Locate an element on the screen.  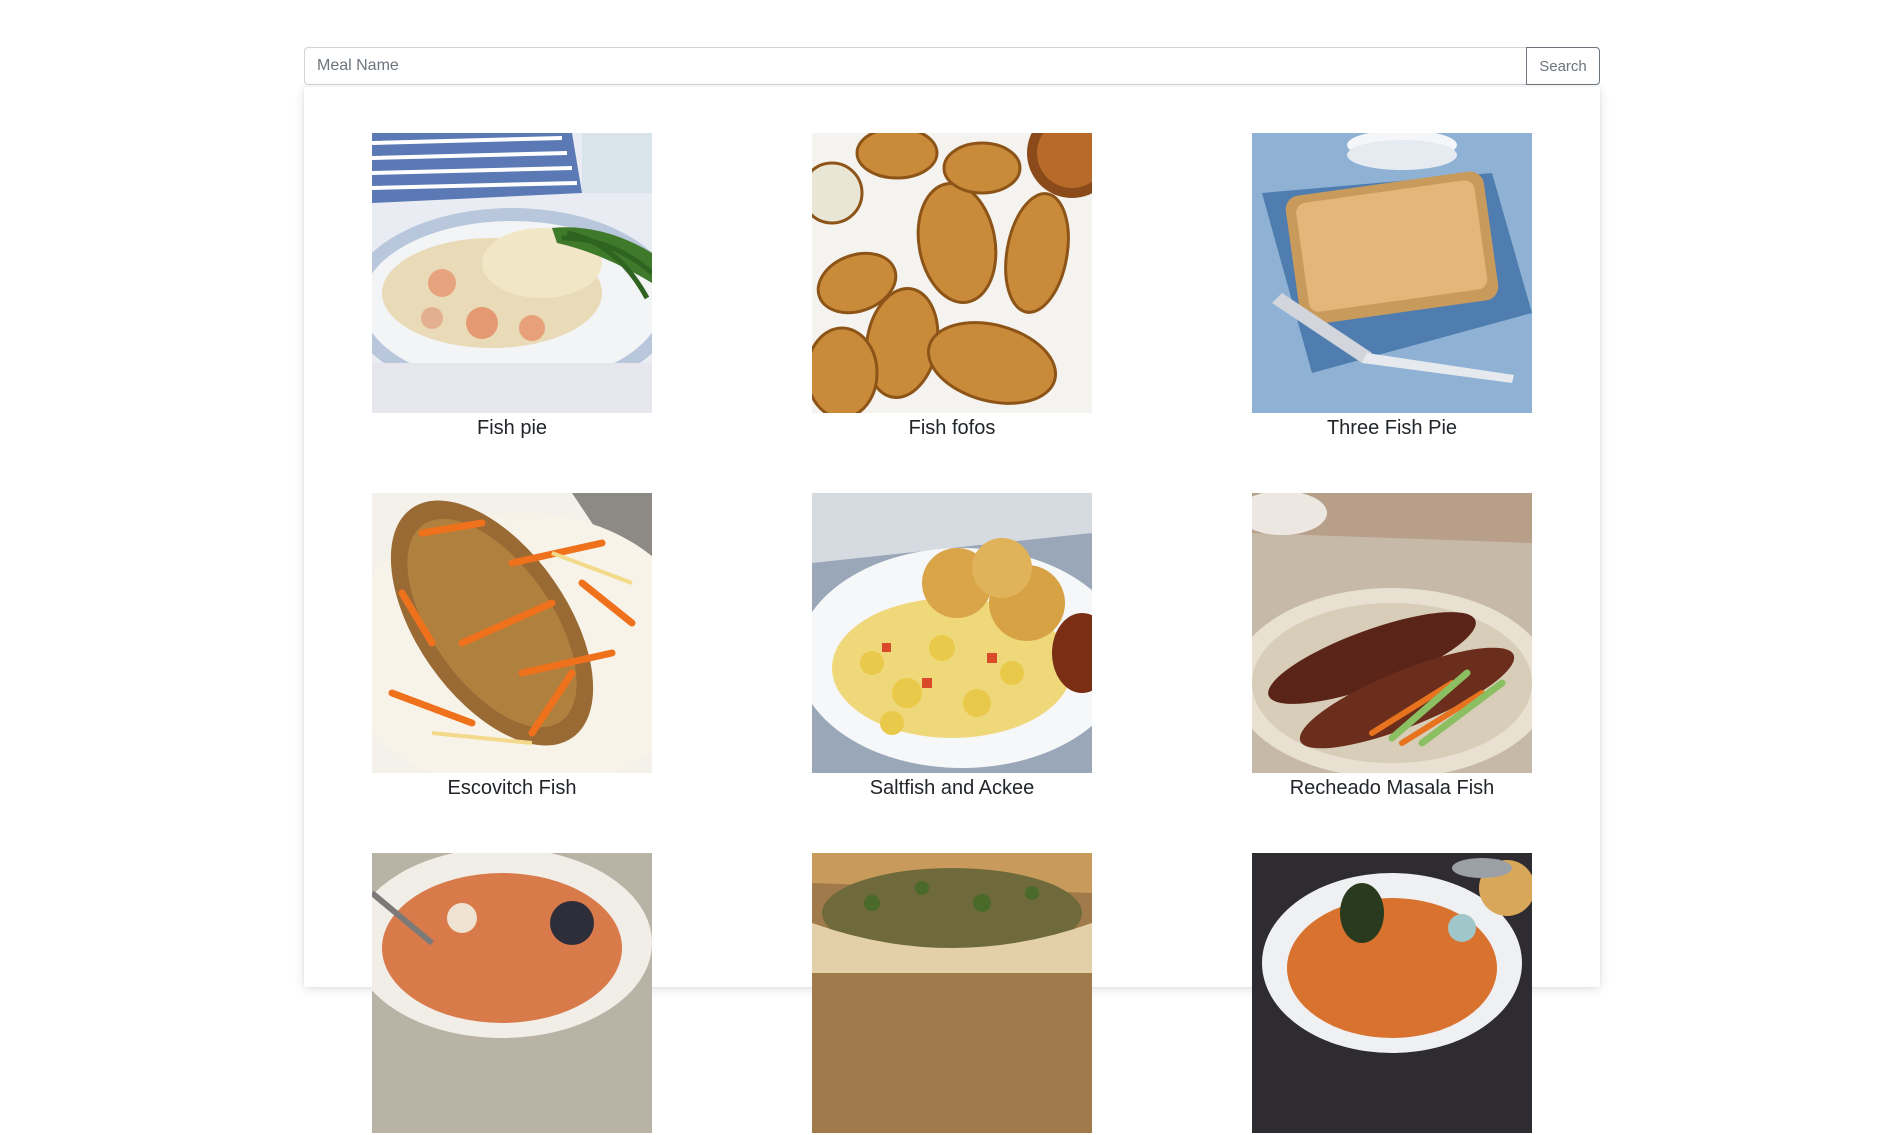
meal-name: Recheado Masala Fish is located at coordinates (1392, 788).